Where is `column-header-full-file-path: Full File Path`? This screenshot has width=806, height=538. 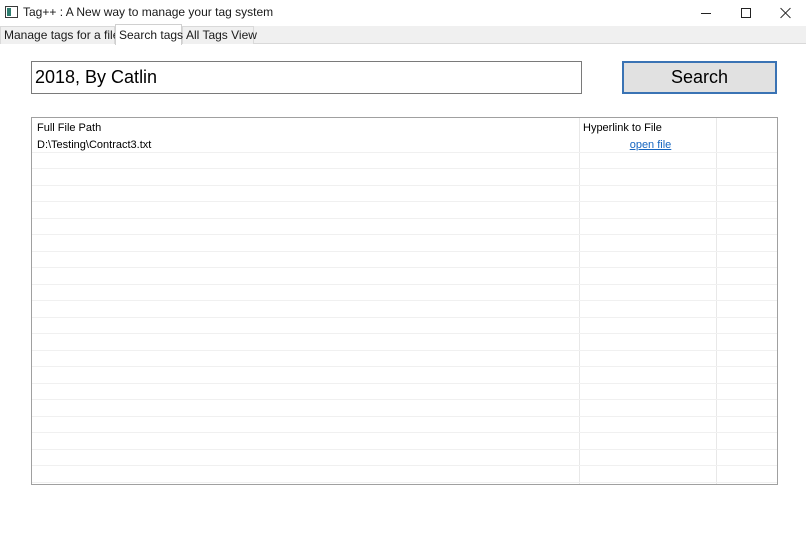
column-header-full-file-path: Full File Path is located at coordinates (307, 128).